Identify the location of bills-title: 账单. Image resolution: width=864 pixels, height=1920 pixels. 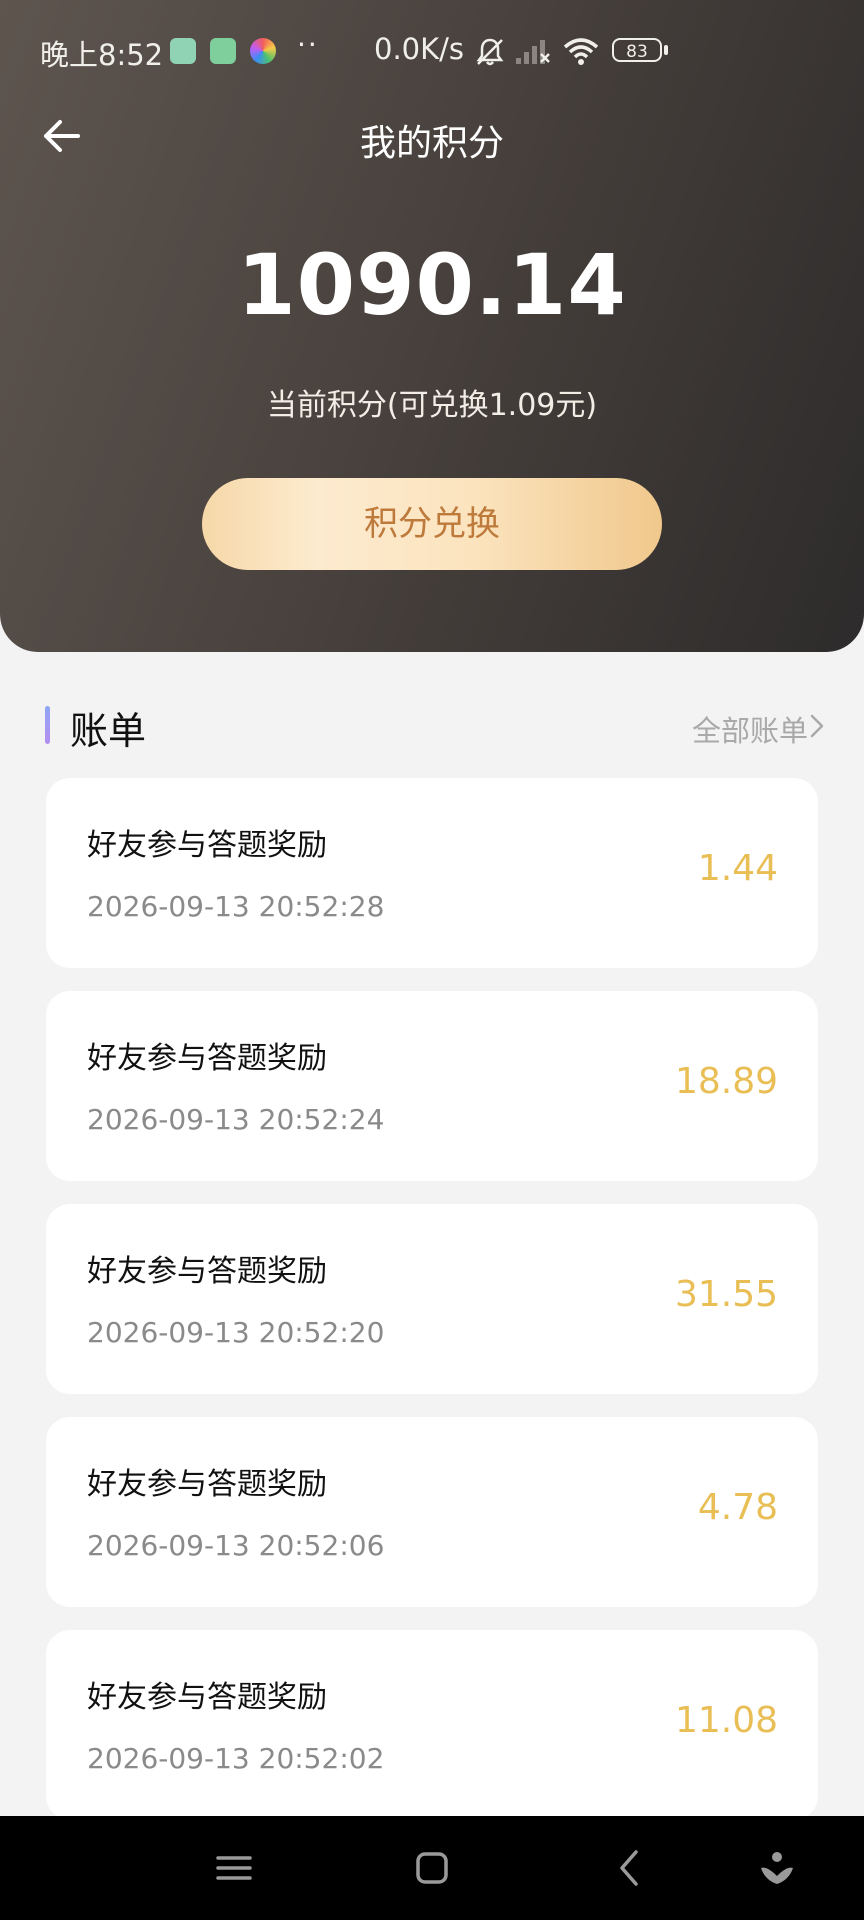
(108, 731).